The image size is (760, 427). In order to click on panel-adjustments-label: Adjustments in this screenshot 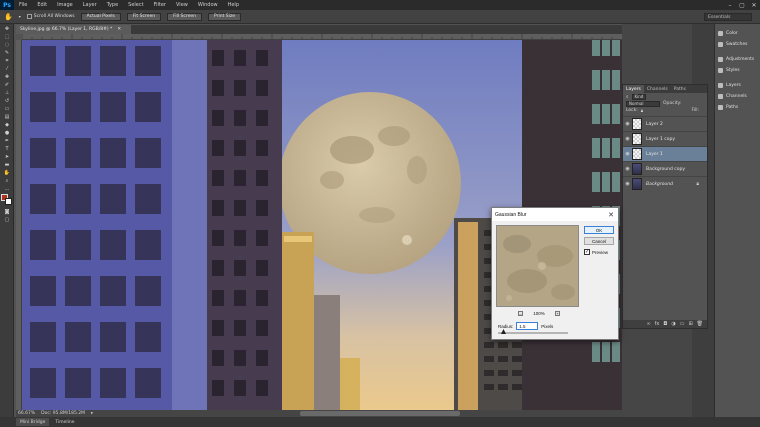, I will do `click(740, 59)`.